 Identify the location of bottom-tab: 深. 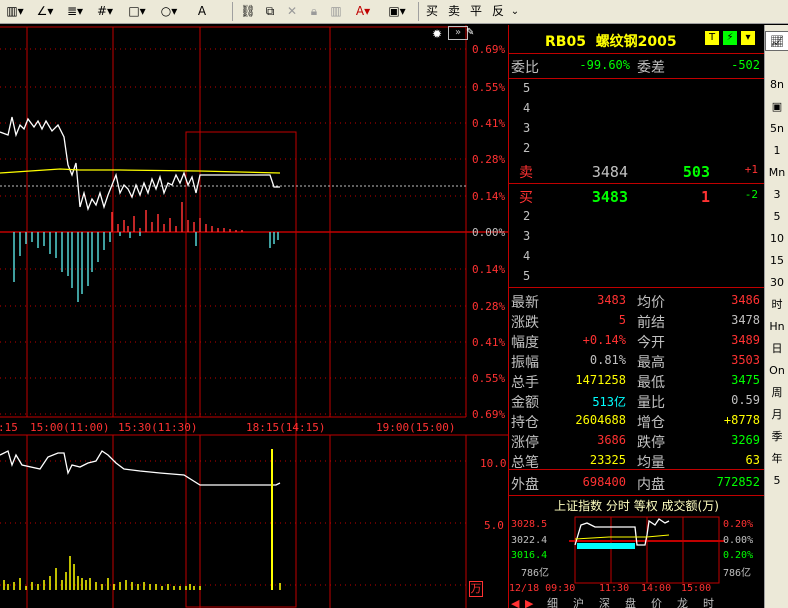
(604, 603).